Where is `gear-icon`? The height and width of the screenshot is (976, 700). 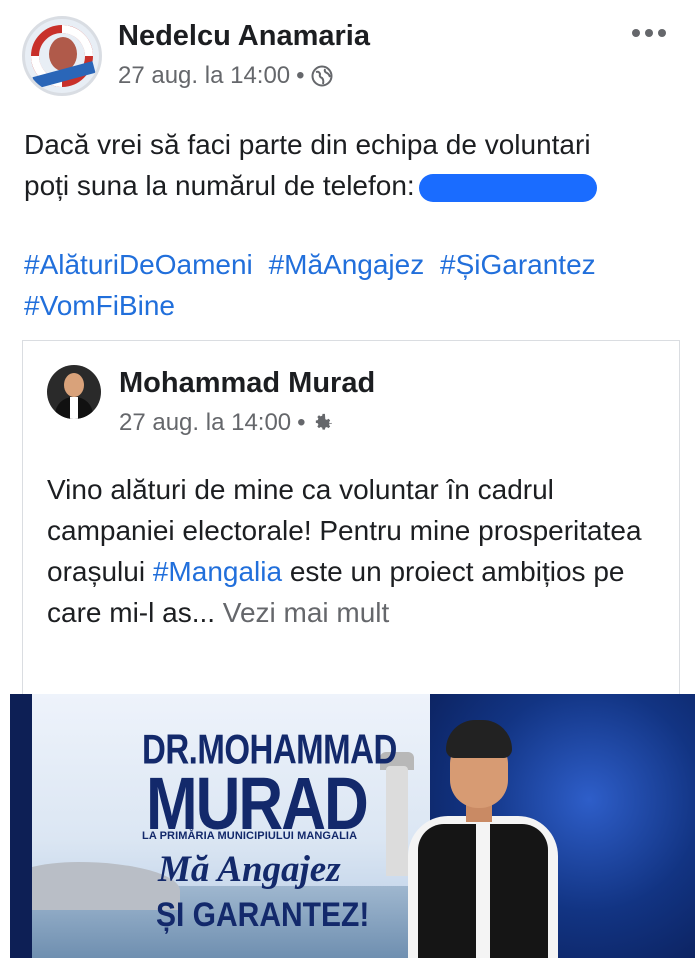 gear-icon is located at coordinates (323, 421).